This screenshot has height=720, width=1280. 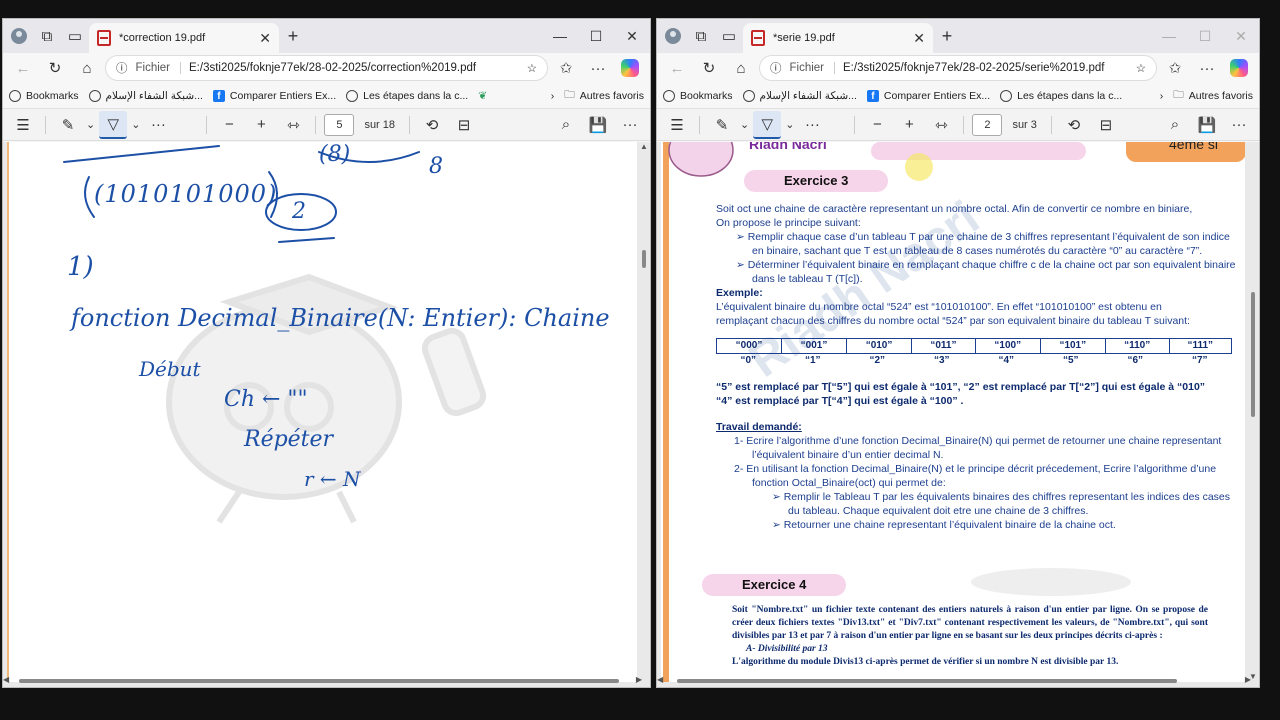 What do you see at coordinates (739, 293) in the screenshot?
I see `exemple-label: Exemple:` at bounding box center [739, 293].